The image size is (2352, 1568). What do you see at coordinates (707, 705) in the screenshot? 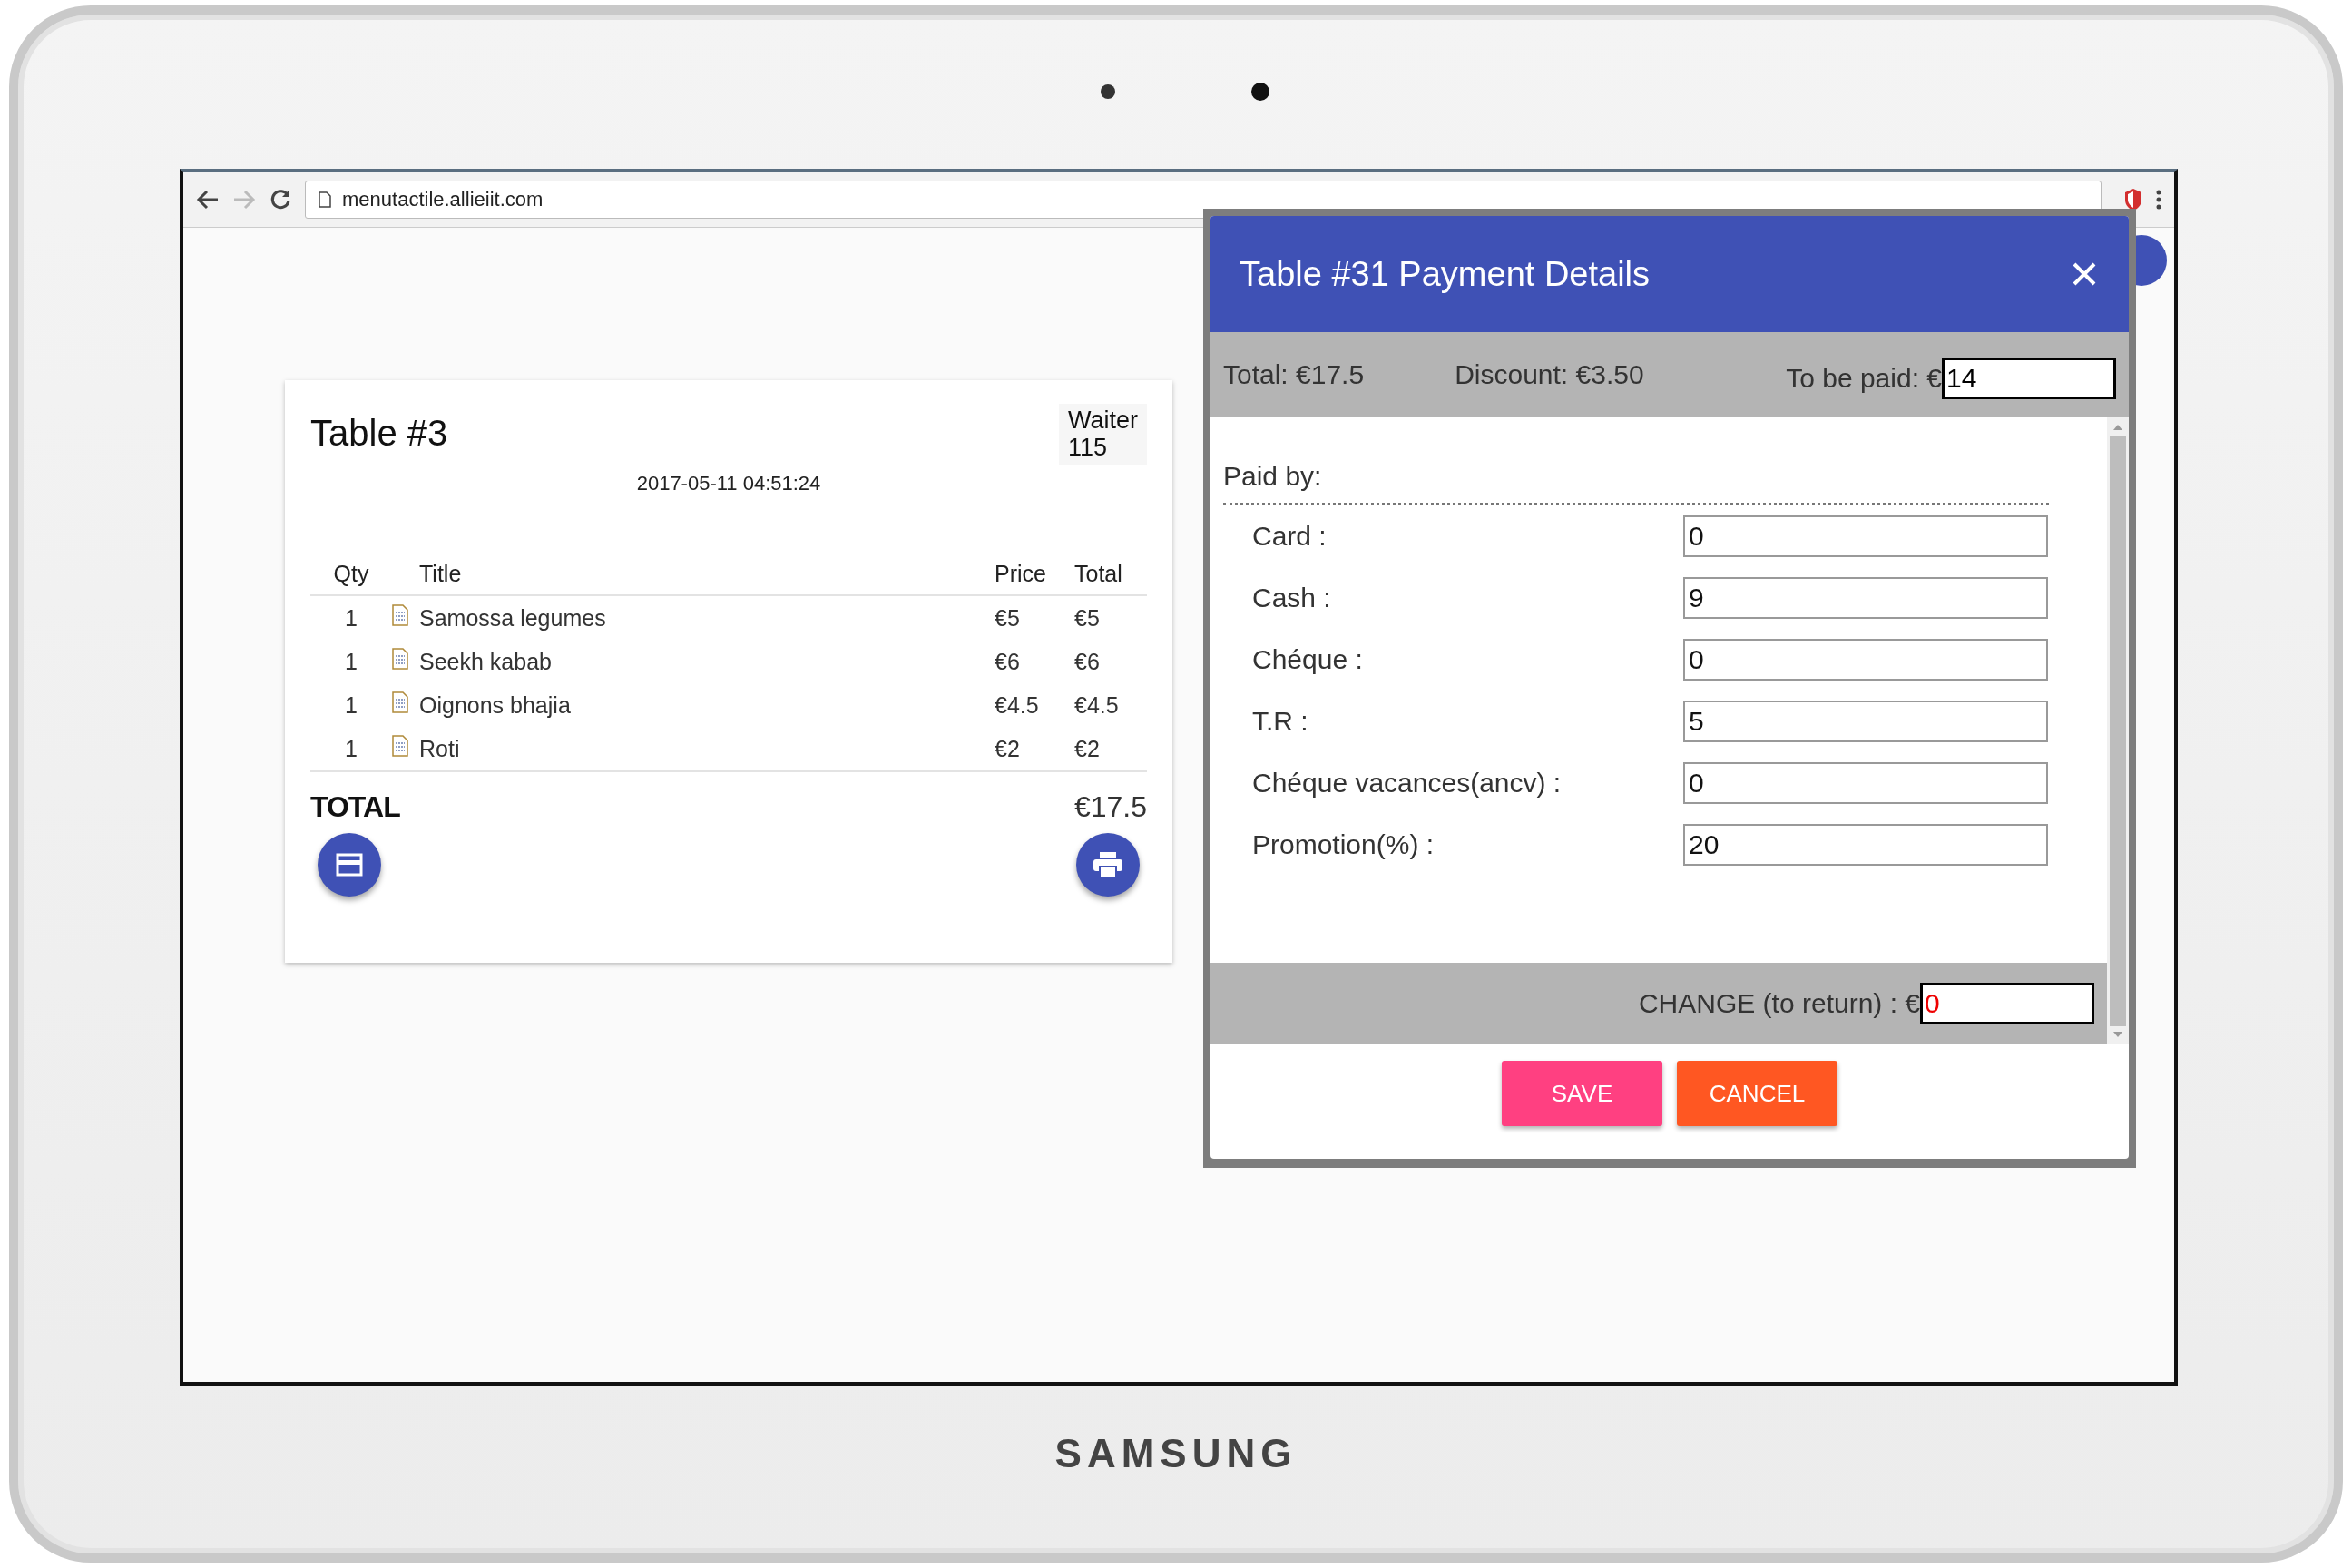
I see `title-cell: Oignons bhajia` at bounding box center [707, 705].